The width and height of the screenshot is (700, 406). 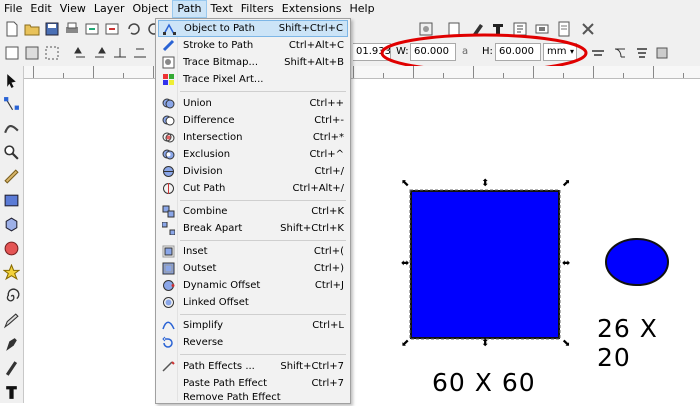 What do you see at coordinates (361, 9) in the screenshot?
I see `menu-help: Help` at bounding box center [361, 9].